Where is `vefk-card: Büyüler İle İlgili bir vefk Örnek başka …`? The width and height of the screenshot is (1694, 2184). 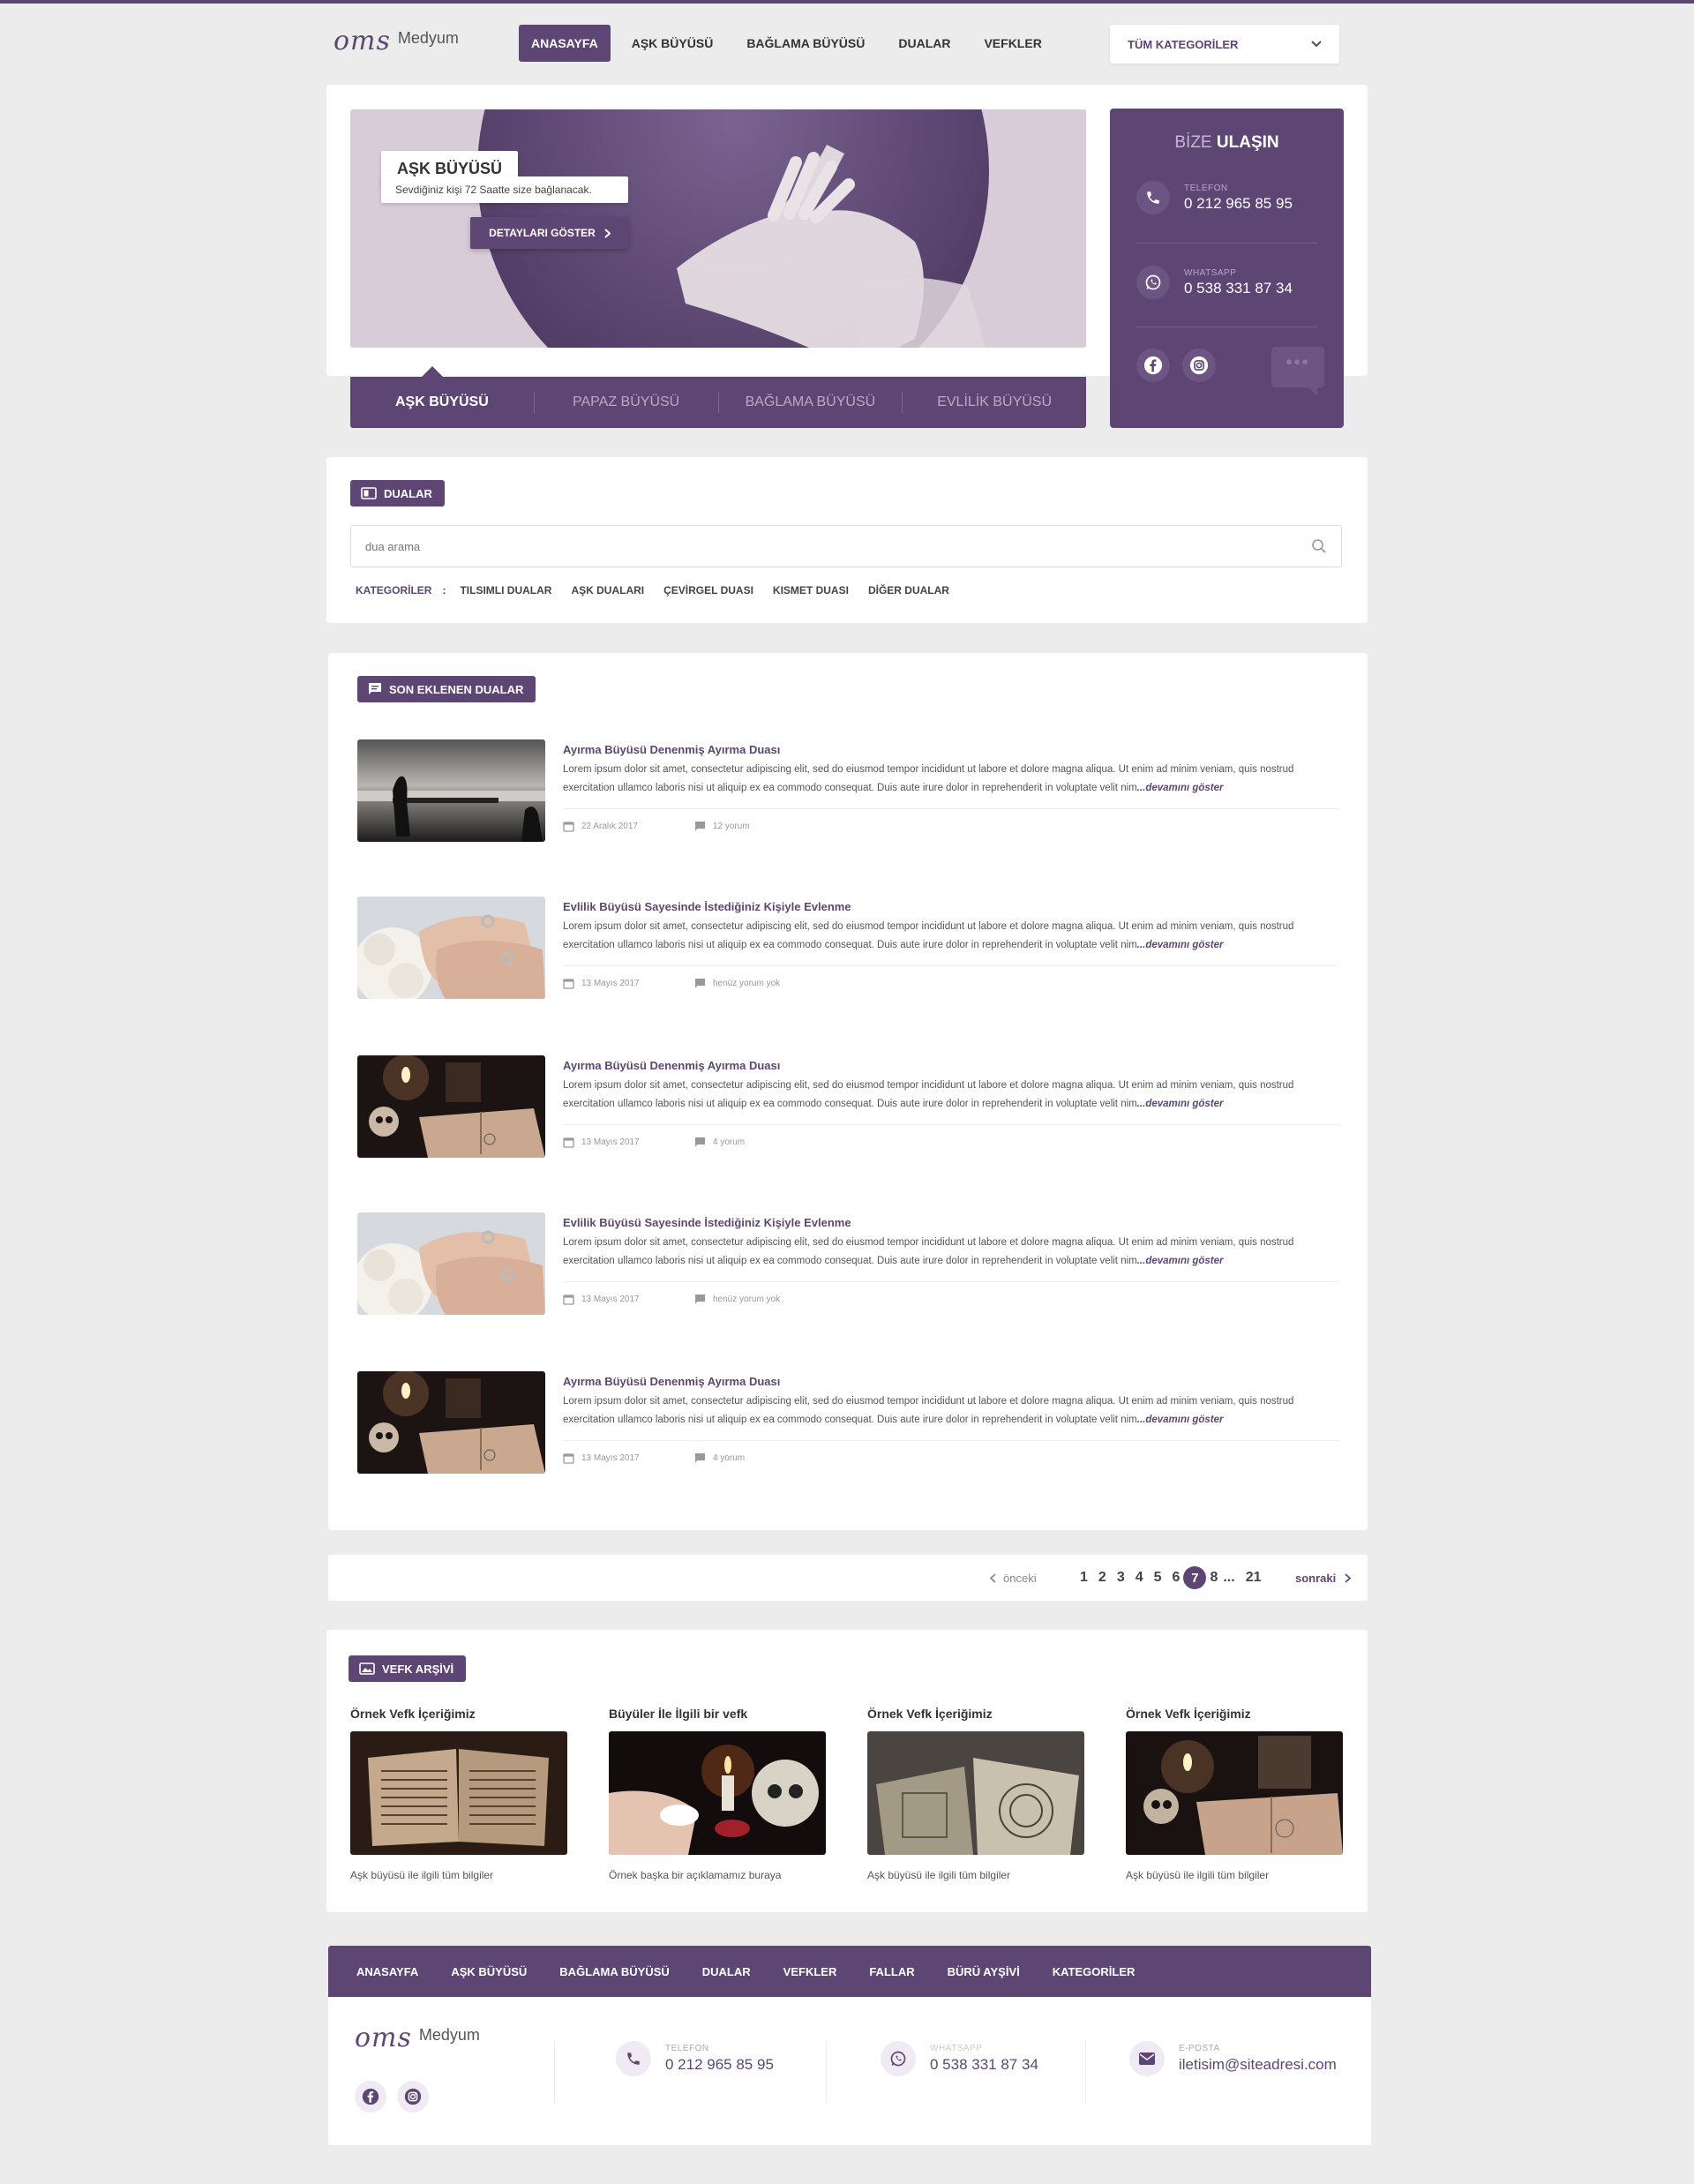 vefk-card: Büyüler İle İlgili bir vefk Örnek başka … is located at coordinates (718, 1794).